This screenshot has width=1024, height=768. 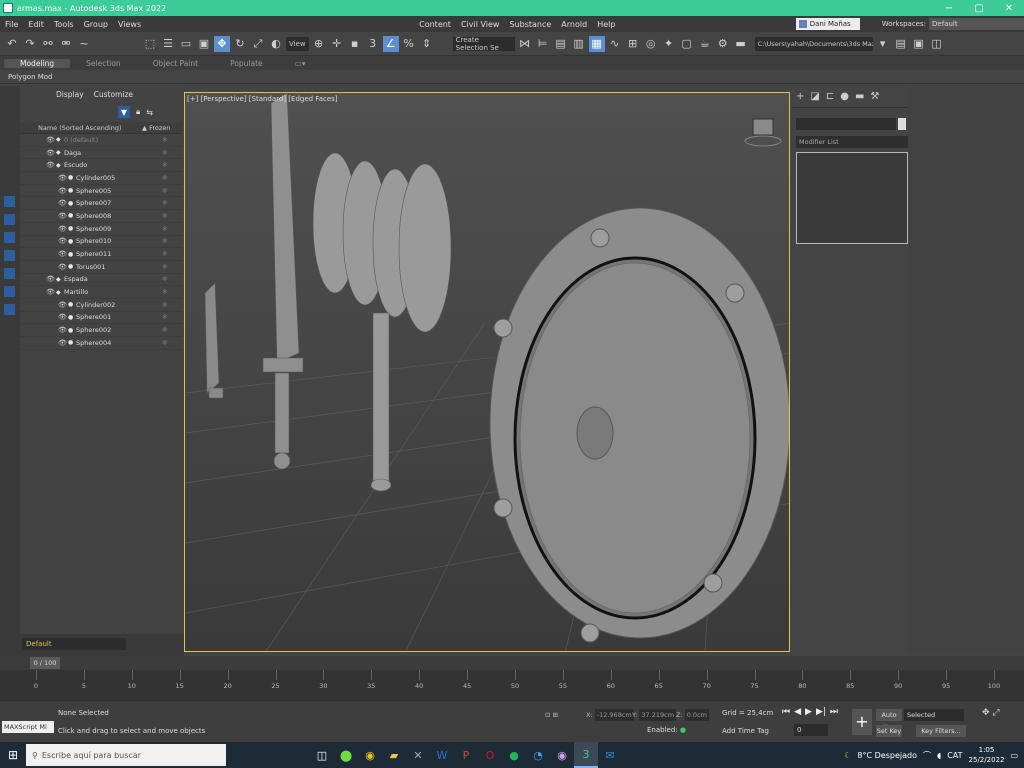 I want to click on snaps-toggle-icon: 3, so click(x=373, y=44).